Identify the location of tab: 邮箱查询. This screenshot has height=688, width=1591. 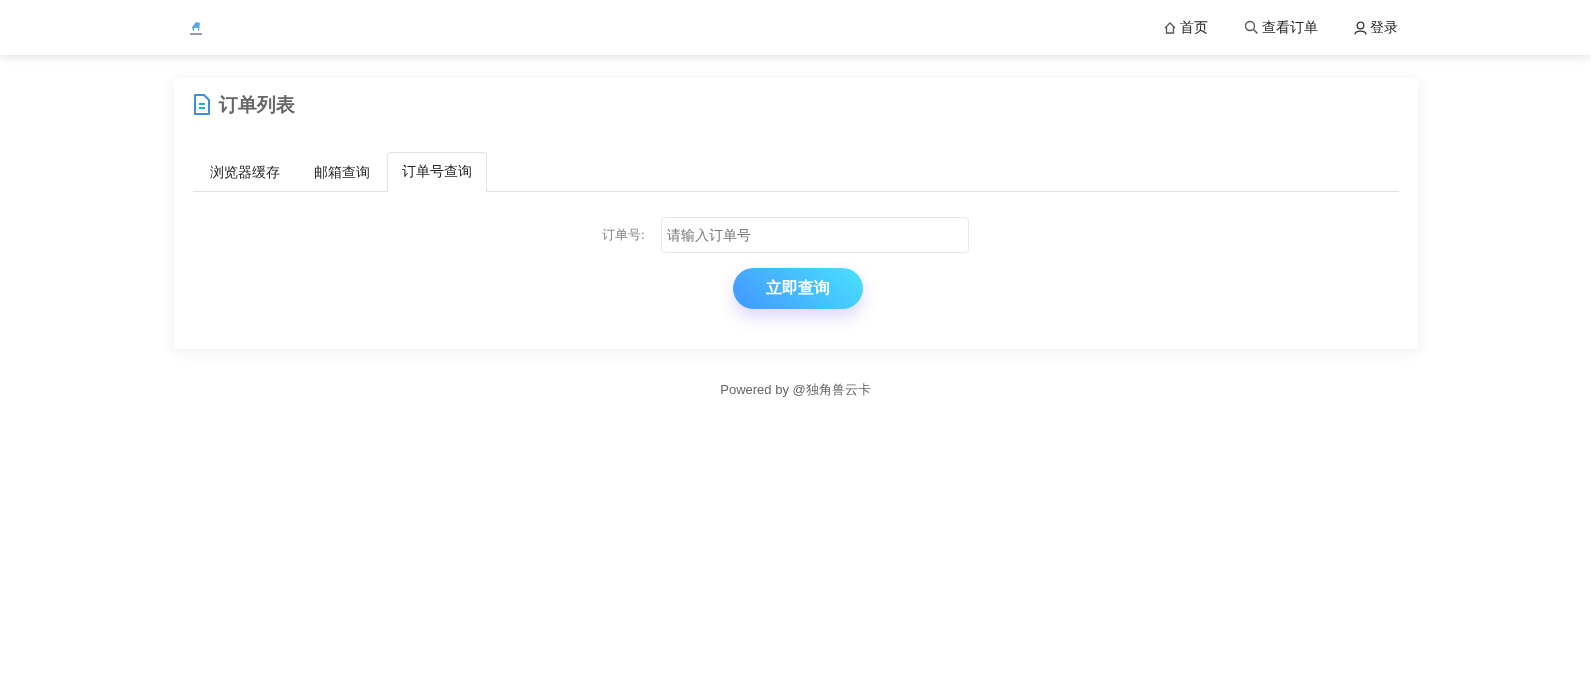
(341, 172).